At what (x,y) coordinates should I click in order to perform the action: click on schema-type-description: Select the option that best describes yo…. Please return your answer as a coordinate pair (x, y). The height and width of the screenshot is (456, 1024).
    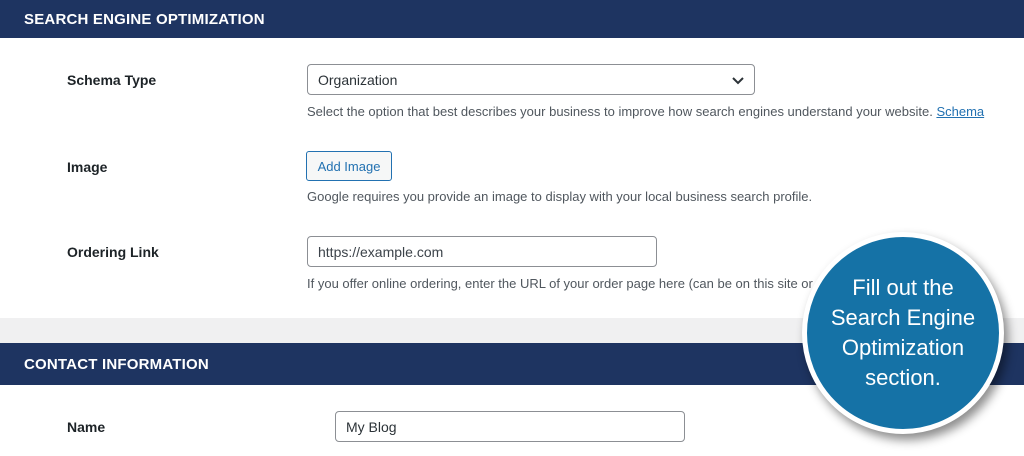
    Looking at the image, I should click on (645, 111).